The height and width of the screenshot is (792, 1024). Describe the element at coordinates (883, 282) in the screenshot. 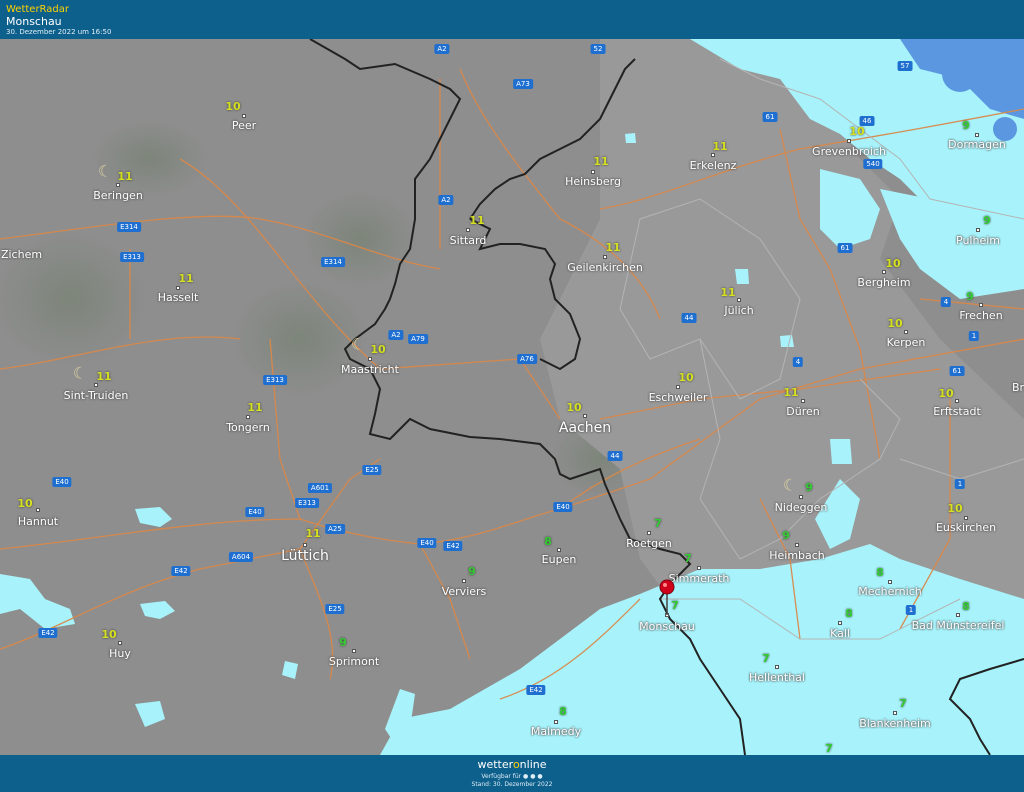

I see `city-label: Bergheim` at that location.